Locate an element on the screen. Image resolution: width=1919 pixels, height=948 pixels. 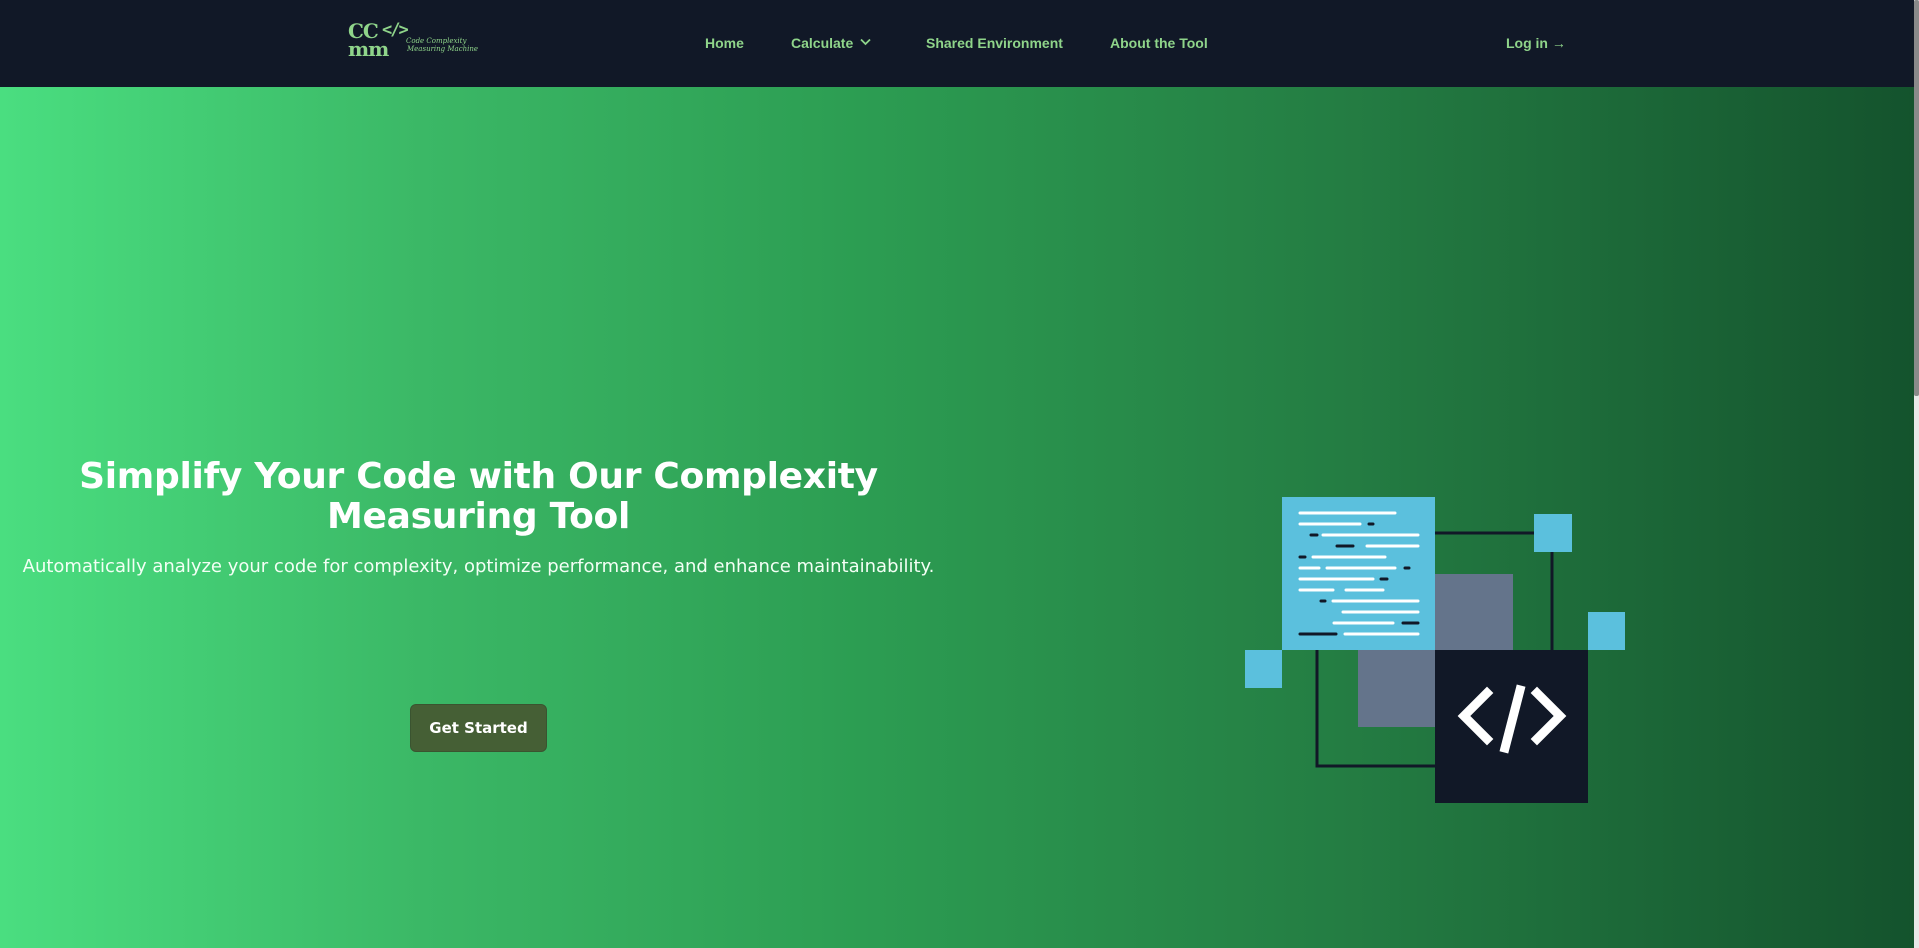
login-link: Log in → is located at coordinates (1536, 43).